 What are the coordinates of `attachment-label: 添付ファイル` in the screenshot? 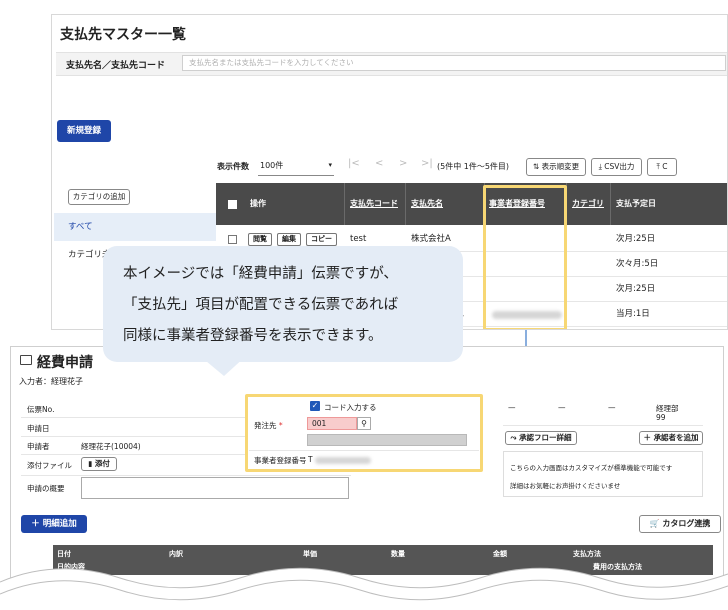 It's located at (49, 465).